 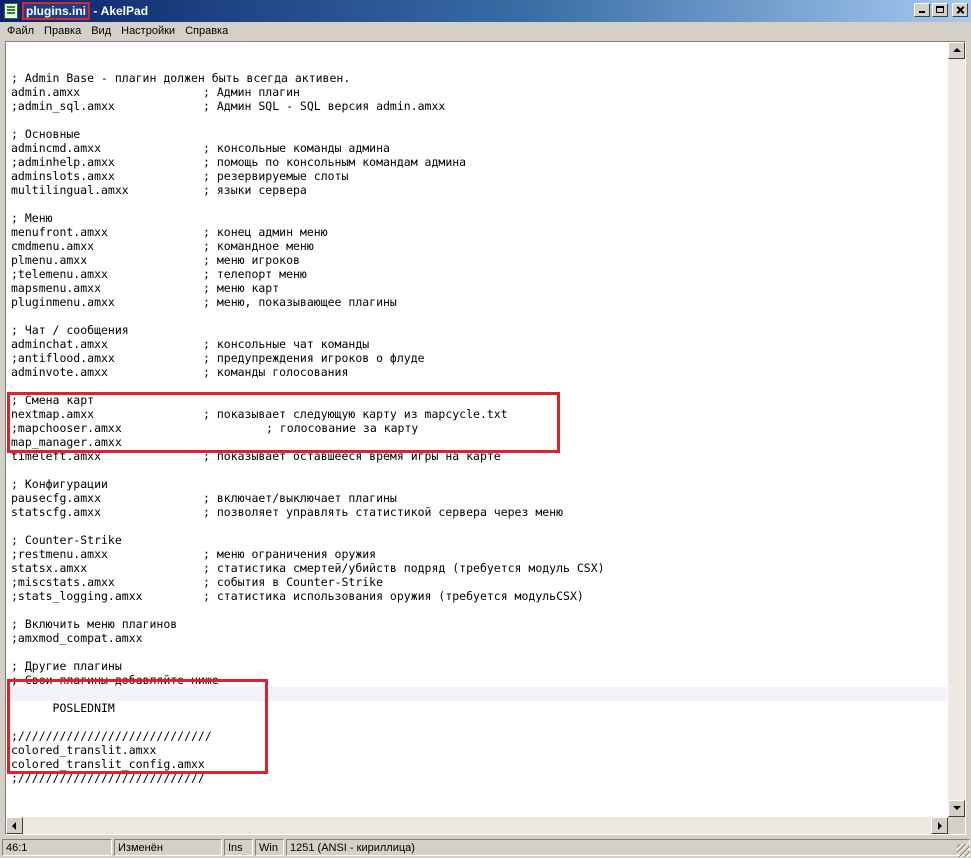 I want to click on line-comment: ; Админ SQL - SQL версия admin.amxx, so click(x=324, y=106).